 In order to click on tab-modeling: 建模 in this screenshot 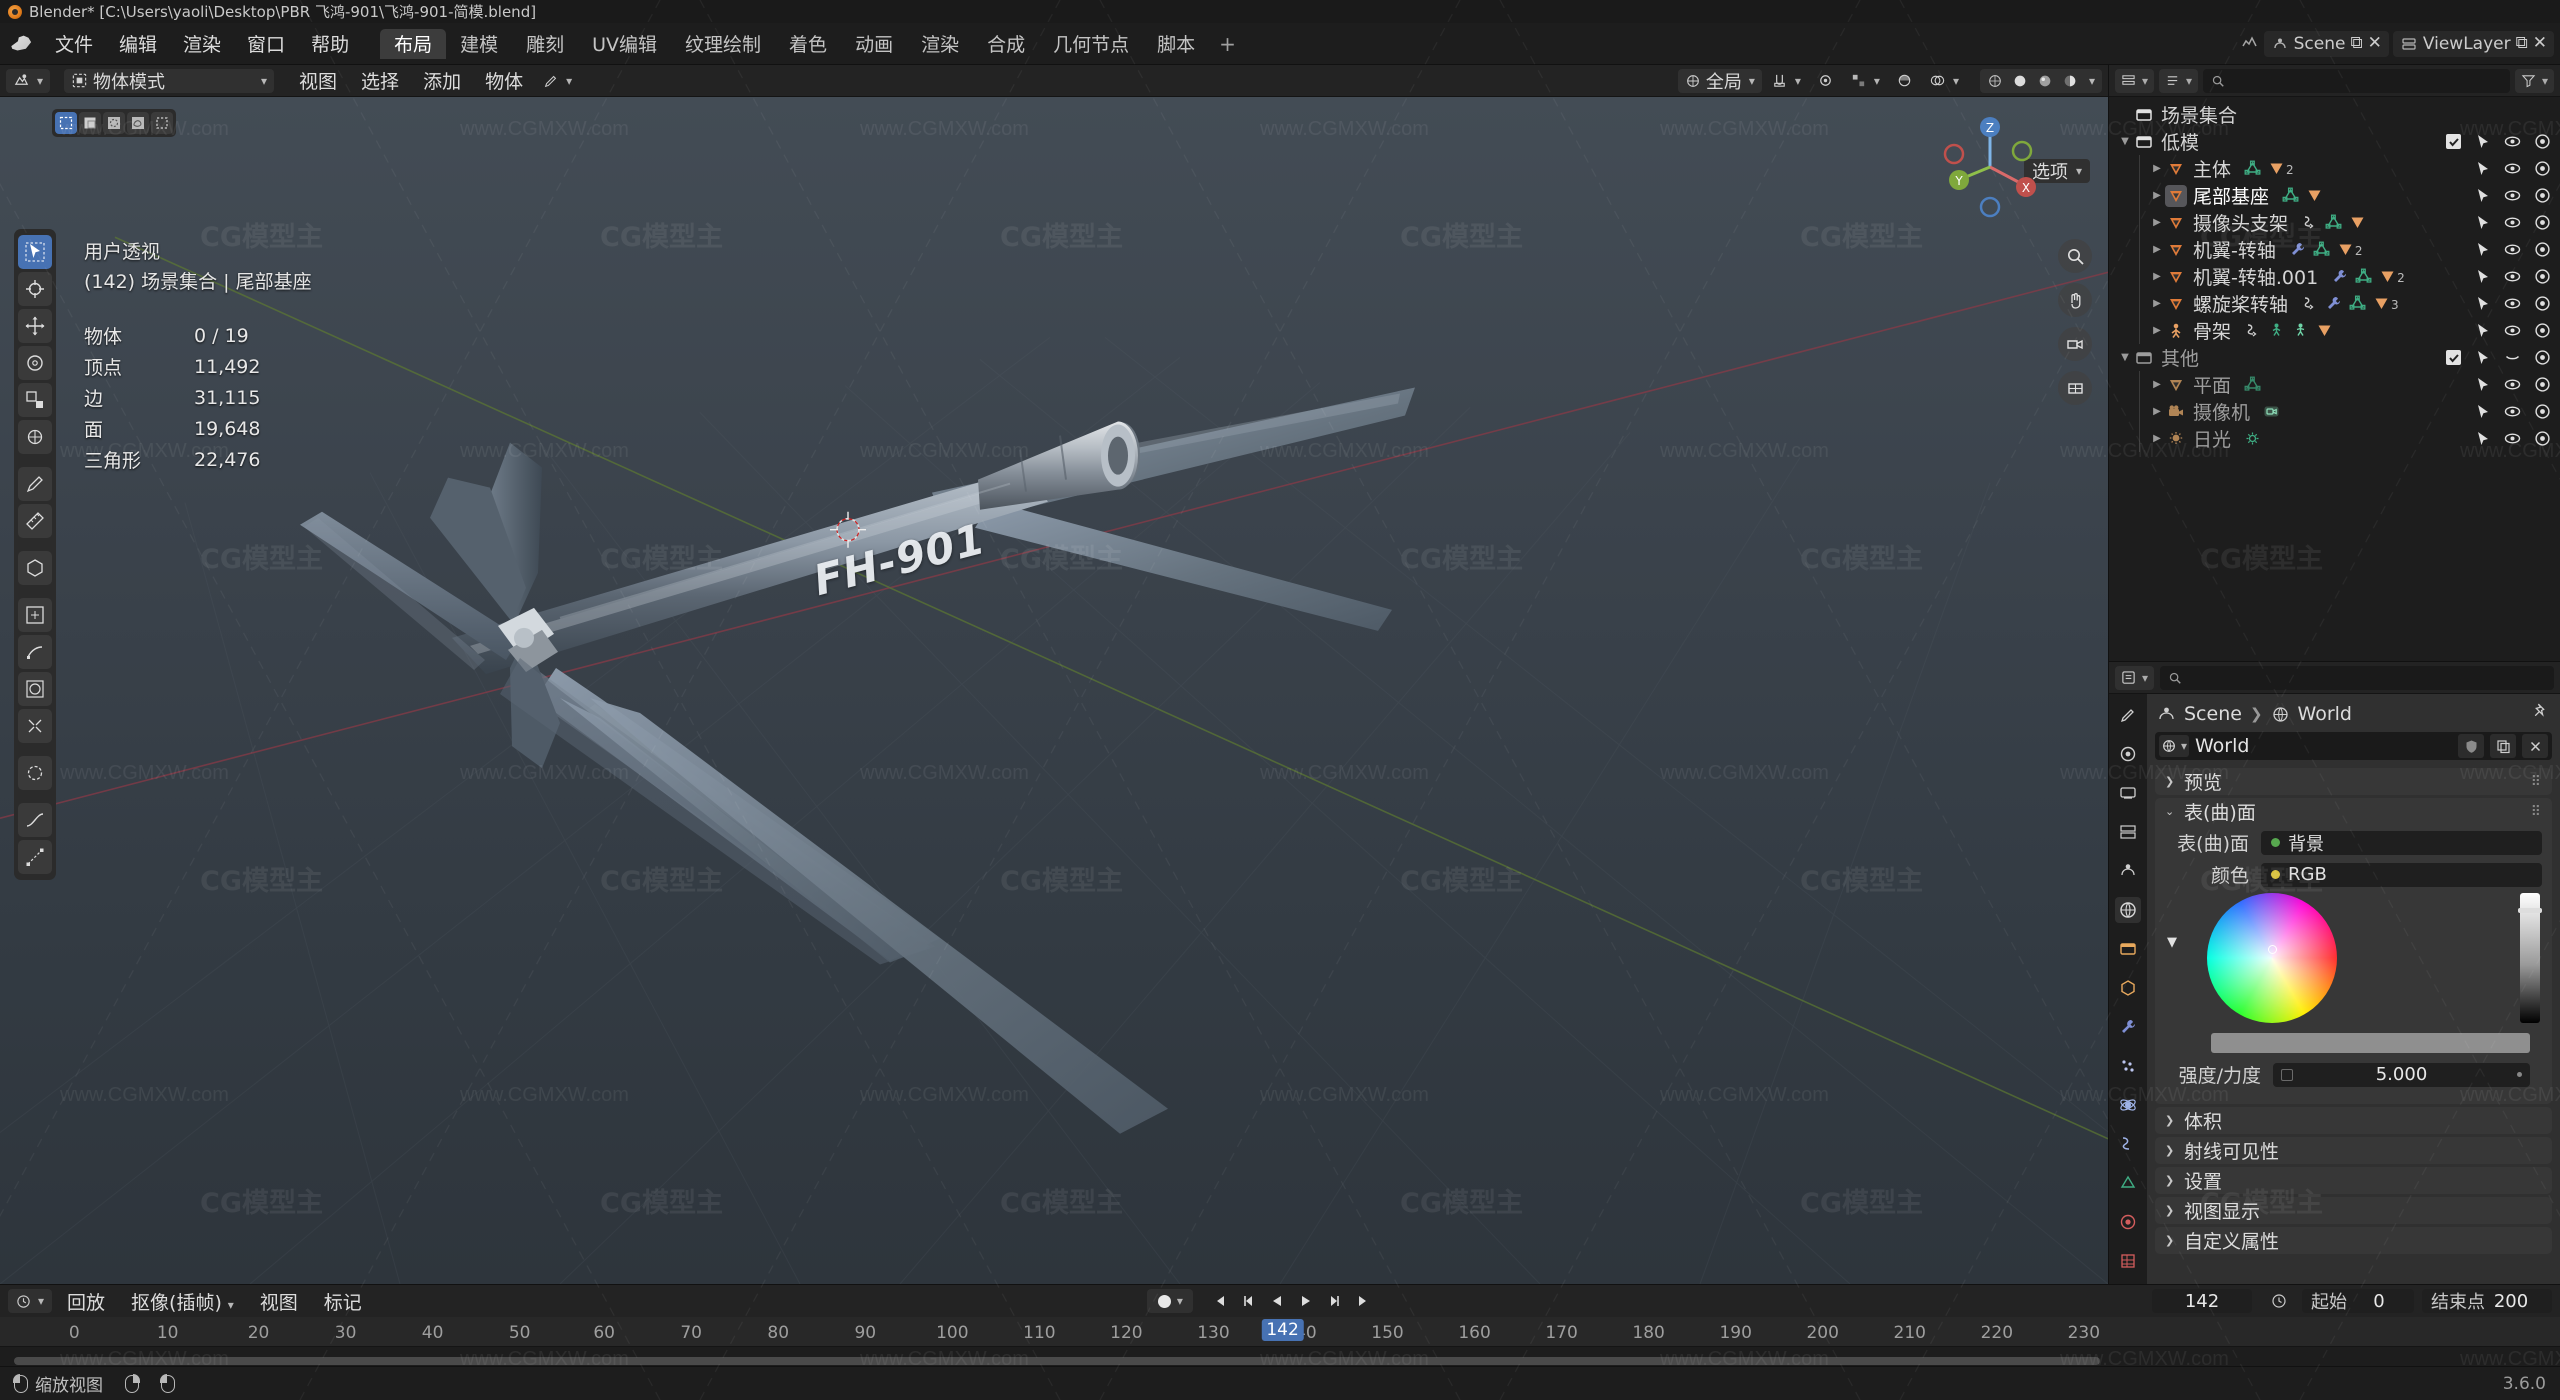, I will do `click(479, 44)`.